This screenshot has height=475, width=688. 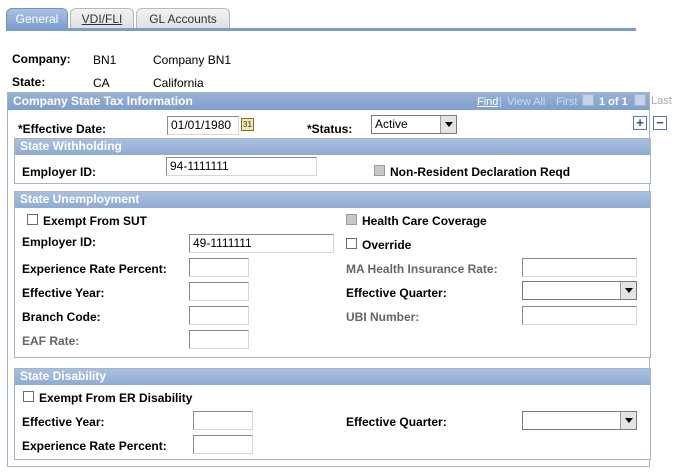 I want to click on branch-code-input, so click(x=219, y=315).